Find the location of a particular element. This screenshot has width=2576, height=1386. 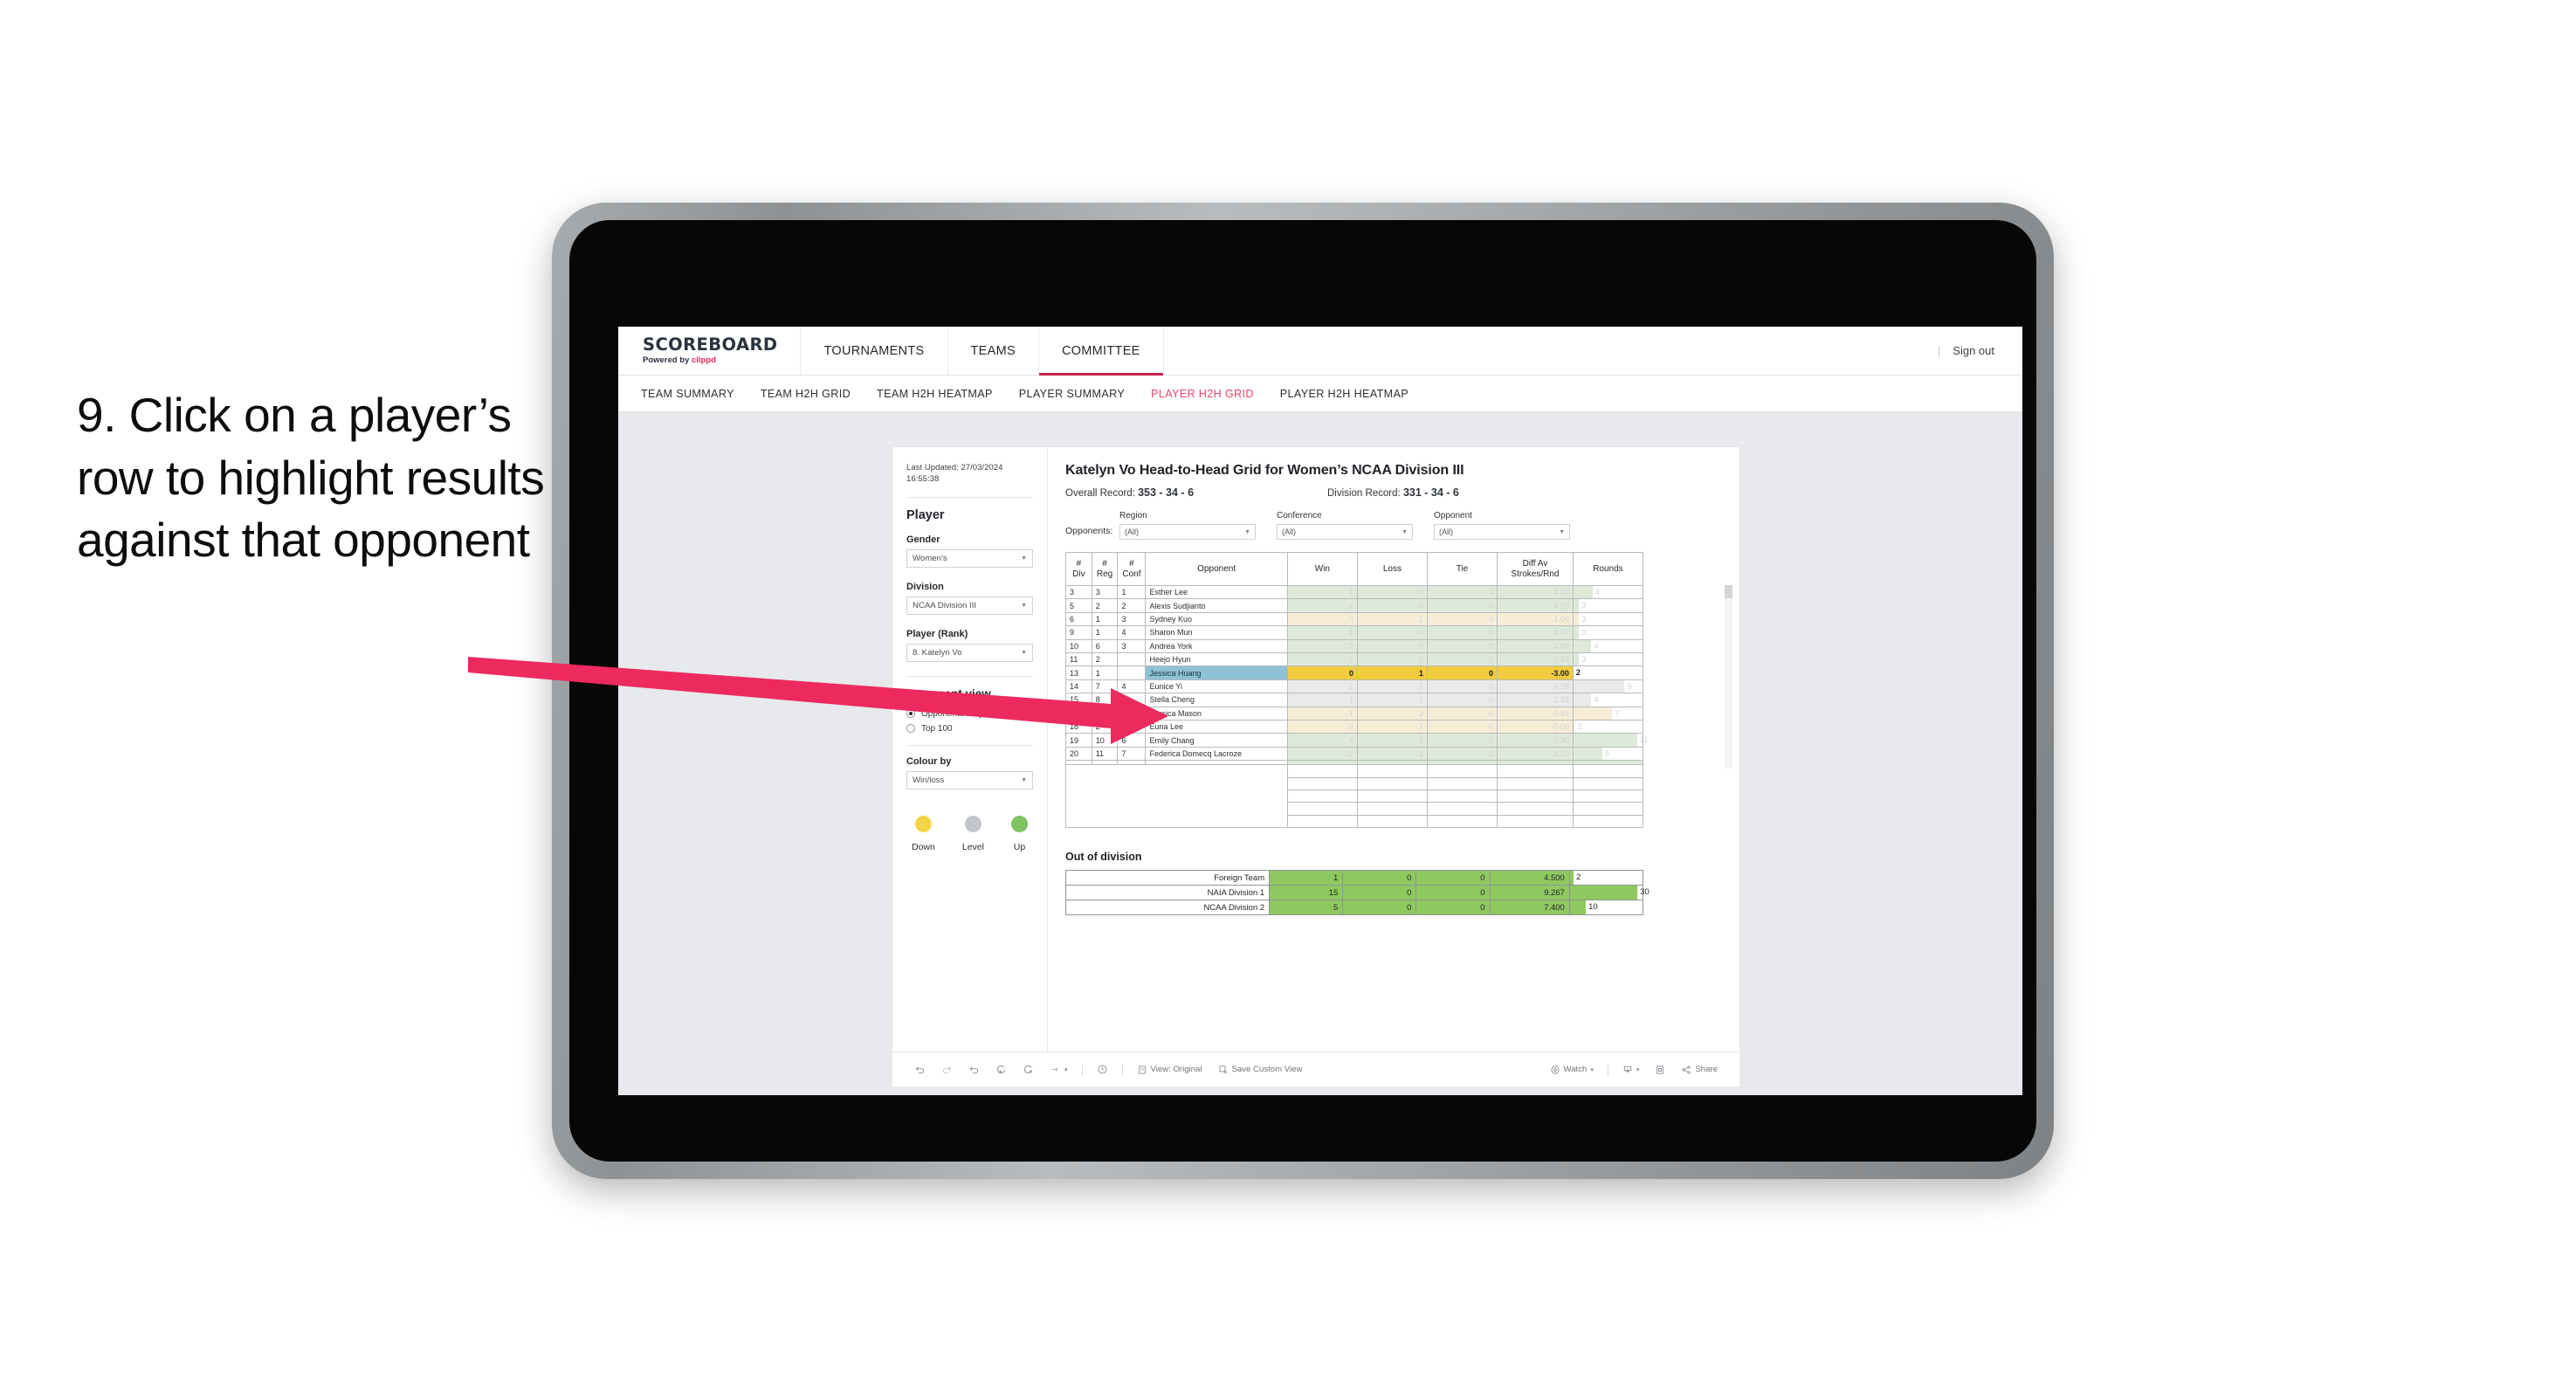

cell-rounds: 11 is located at coordinates (1610, 740).